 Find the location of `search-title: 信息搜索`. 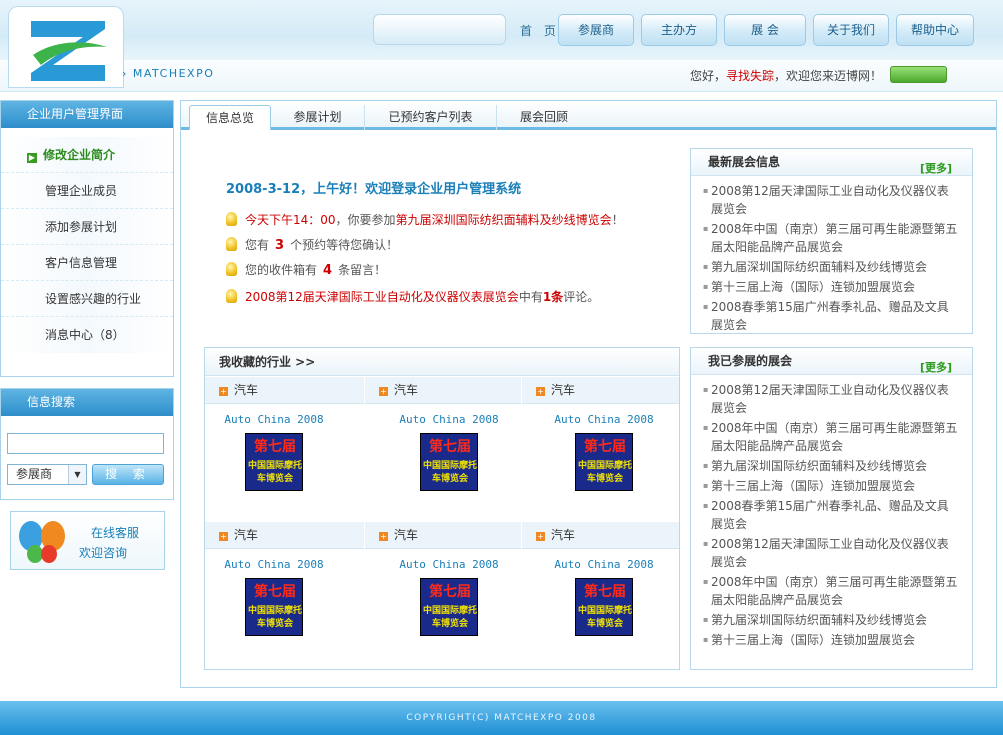

search-title: 信息搜索 is located at coordinates (87, 402).